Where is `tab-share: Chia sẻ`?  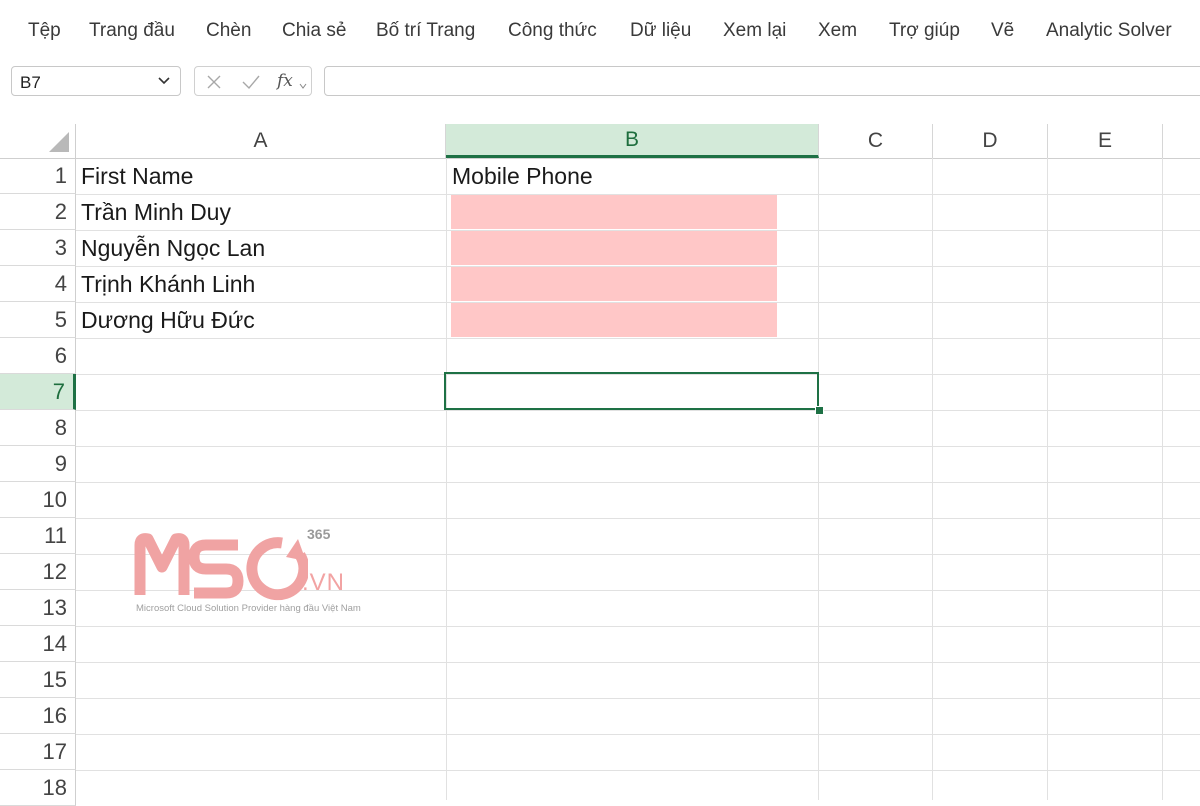
tab-share: Chia sẻ is located at coordinates (314, 31).